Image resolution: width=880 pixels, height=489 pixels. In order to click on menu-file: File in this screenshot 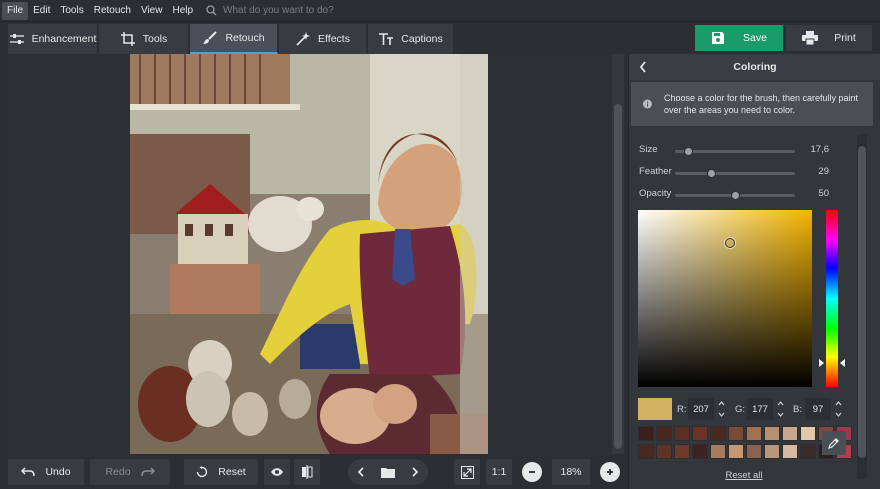, I will do `click(15, 10)`.